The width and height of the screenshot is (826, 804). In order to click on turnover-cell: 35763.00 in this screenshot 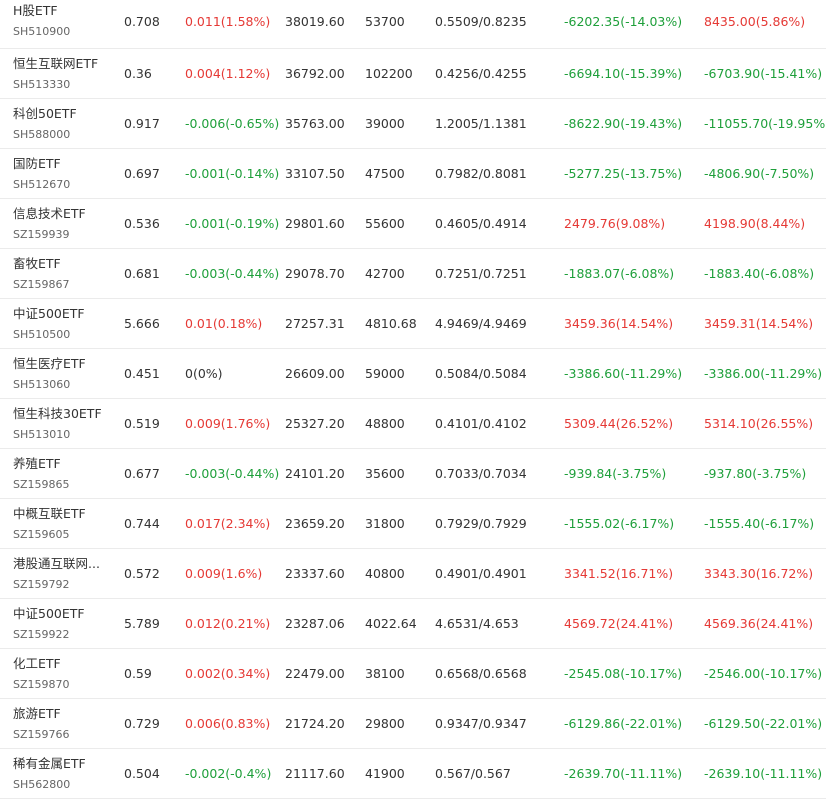, I will do `click(315, 123)`.